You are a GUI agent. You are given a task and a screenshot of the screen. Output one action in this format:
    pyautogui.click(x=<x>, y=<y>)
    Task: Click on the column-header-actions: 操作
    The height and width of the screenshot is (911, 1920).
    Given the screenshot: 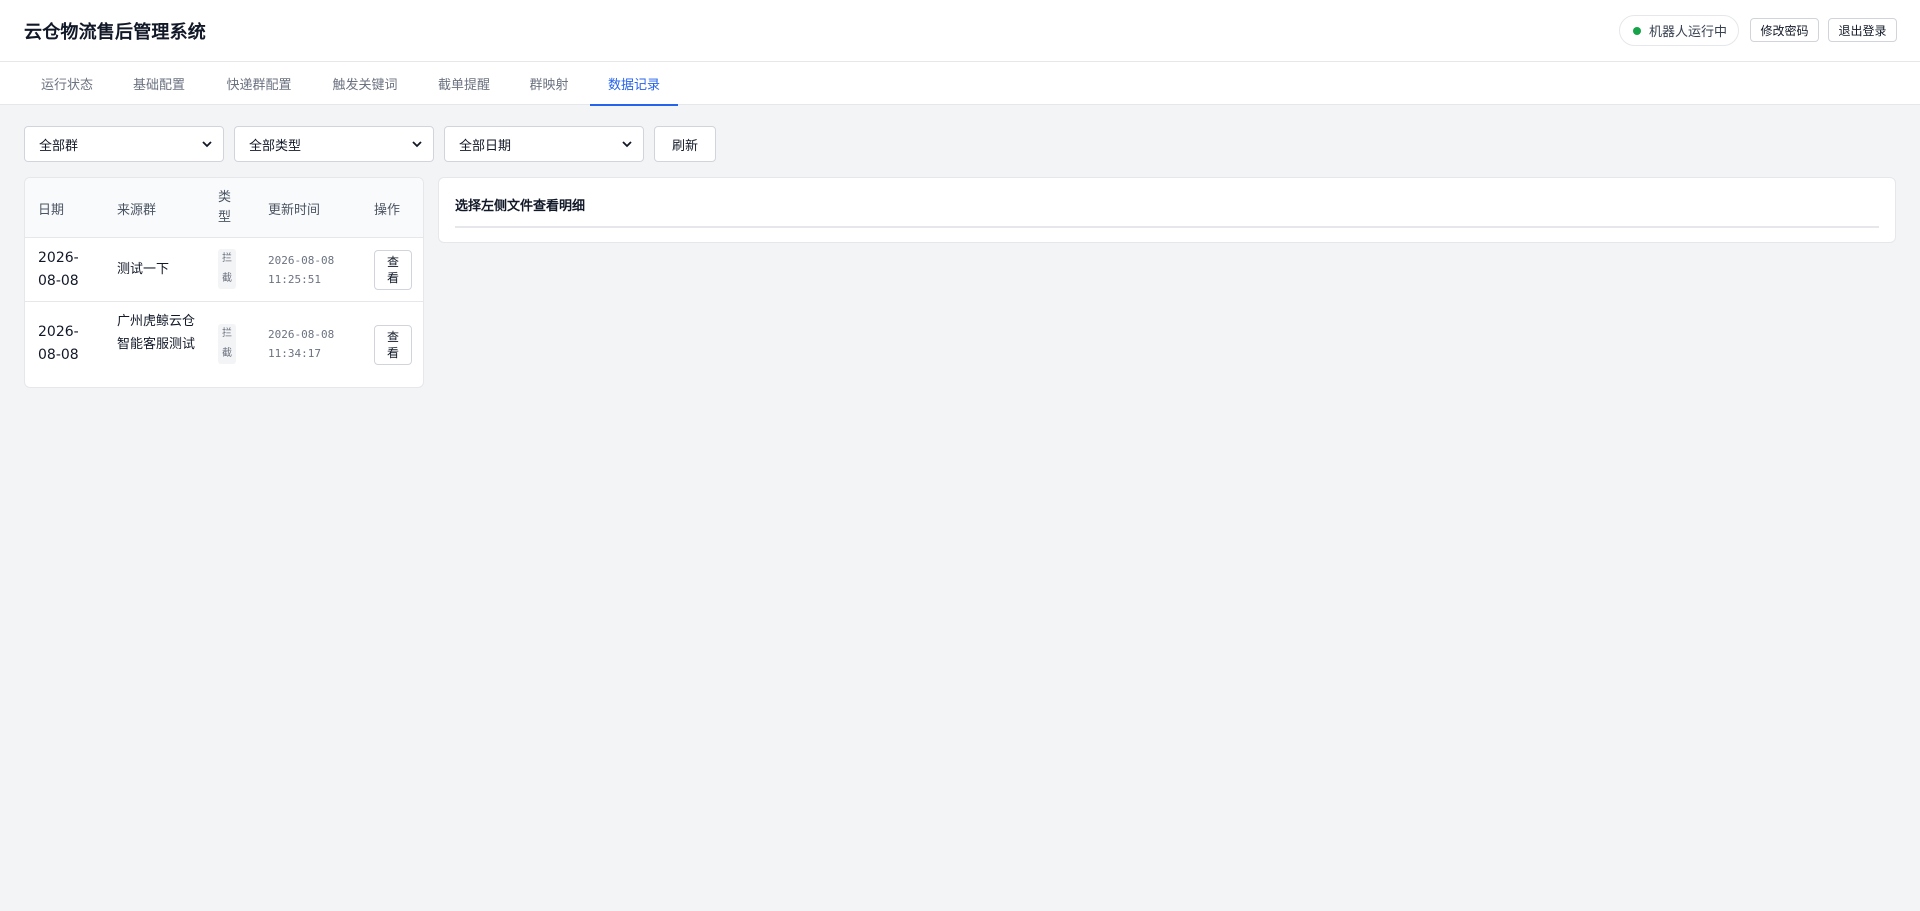 What is the action you would take?
    pyautogui.click(x=387, y=210)
    